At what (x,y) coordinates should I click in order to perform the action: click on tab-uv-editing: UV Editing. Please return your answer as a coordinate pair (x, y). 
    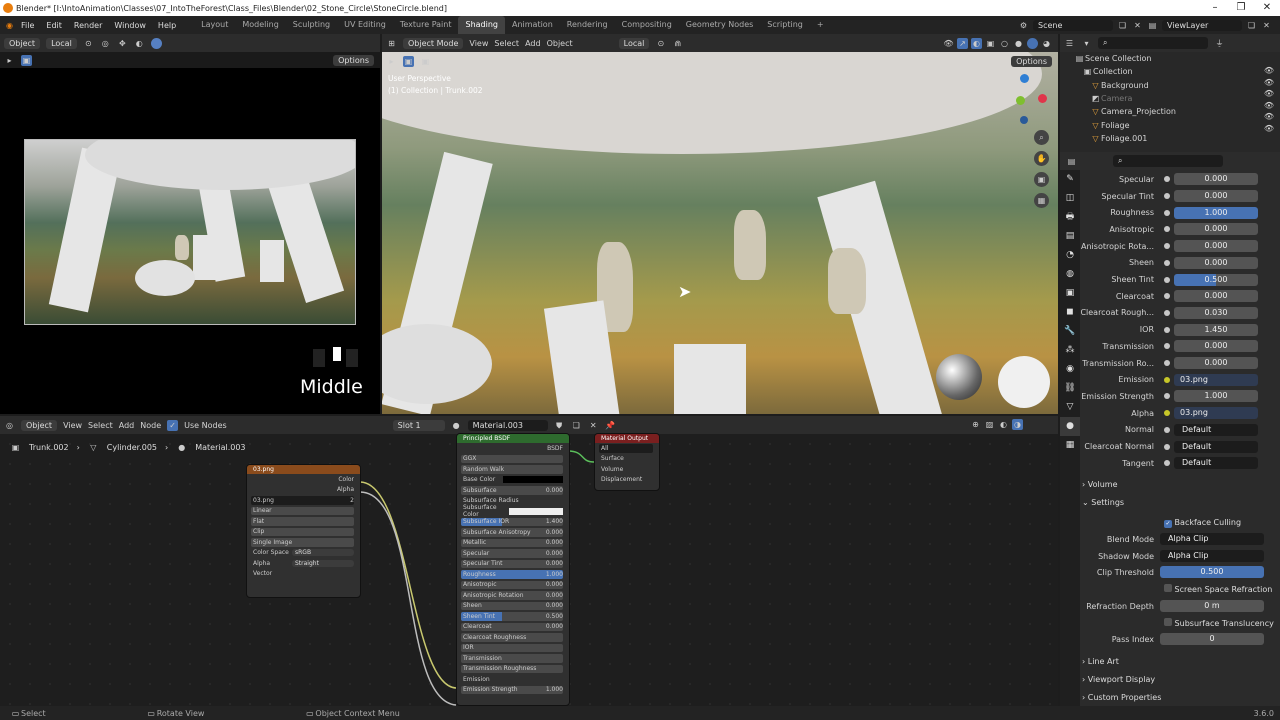
    Looking at the image, I should click on (365, 25).